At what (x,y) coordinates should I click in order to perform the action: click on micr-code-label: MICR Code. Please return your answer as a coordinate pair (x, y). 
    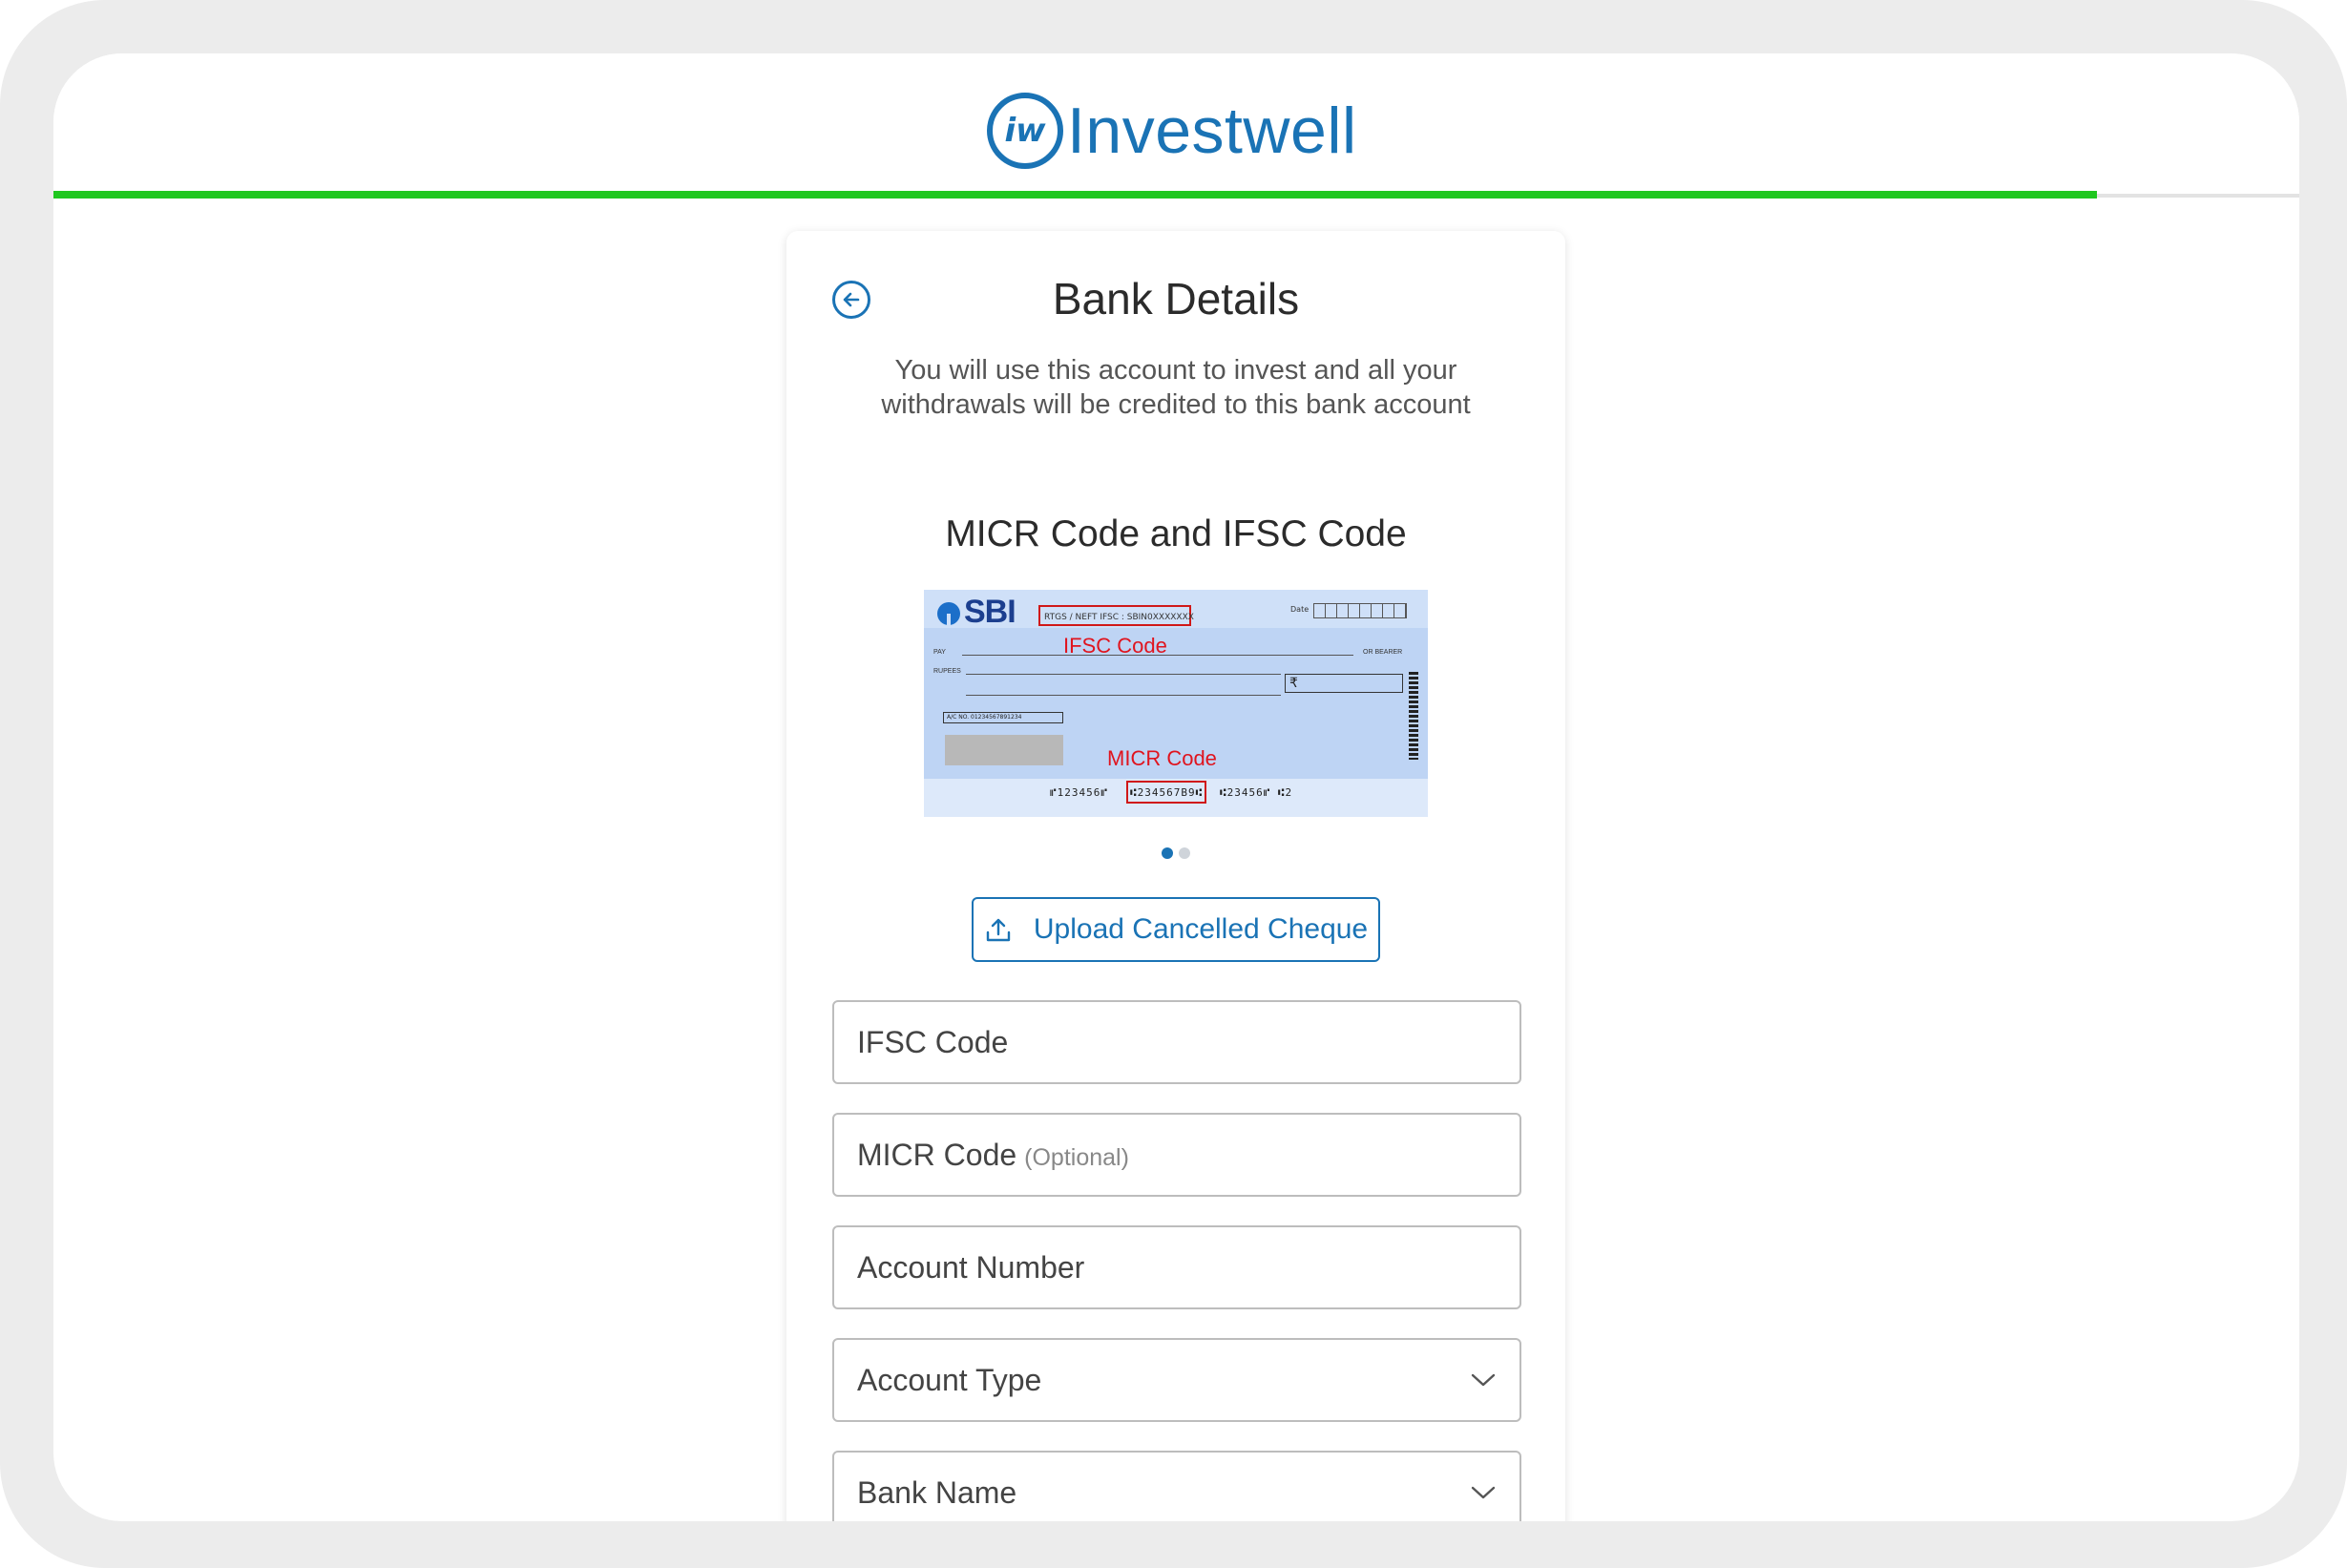
    Looking at the image, I should click on (937, 1155).